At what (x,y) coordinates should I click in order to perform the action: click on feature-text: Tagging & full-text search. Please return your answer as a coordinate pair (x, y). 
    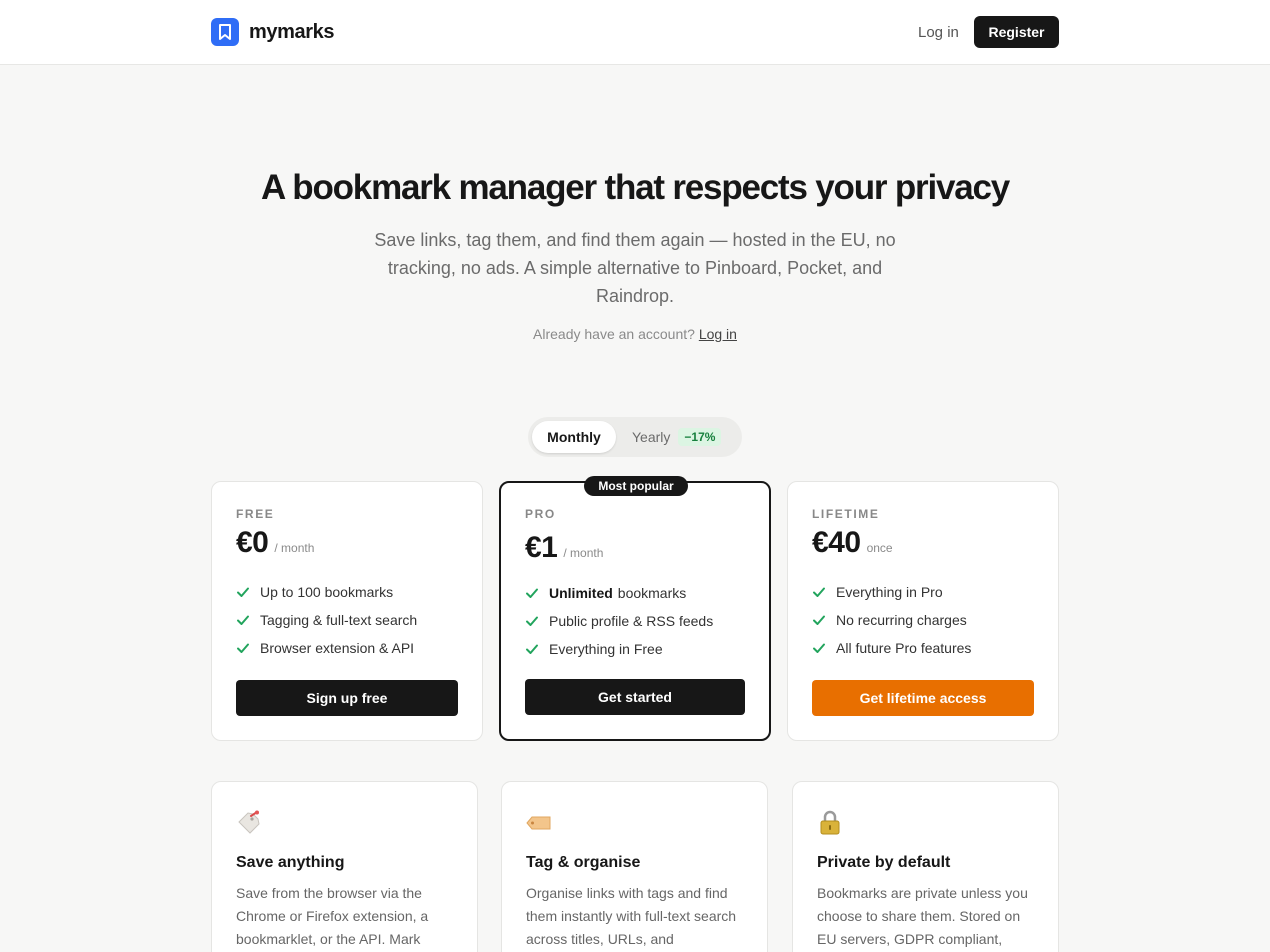
    Looking at the image, I should click on (339, 620).